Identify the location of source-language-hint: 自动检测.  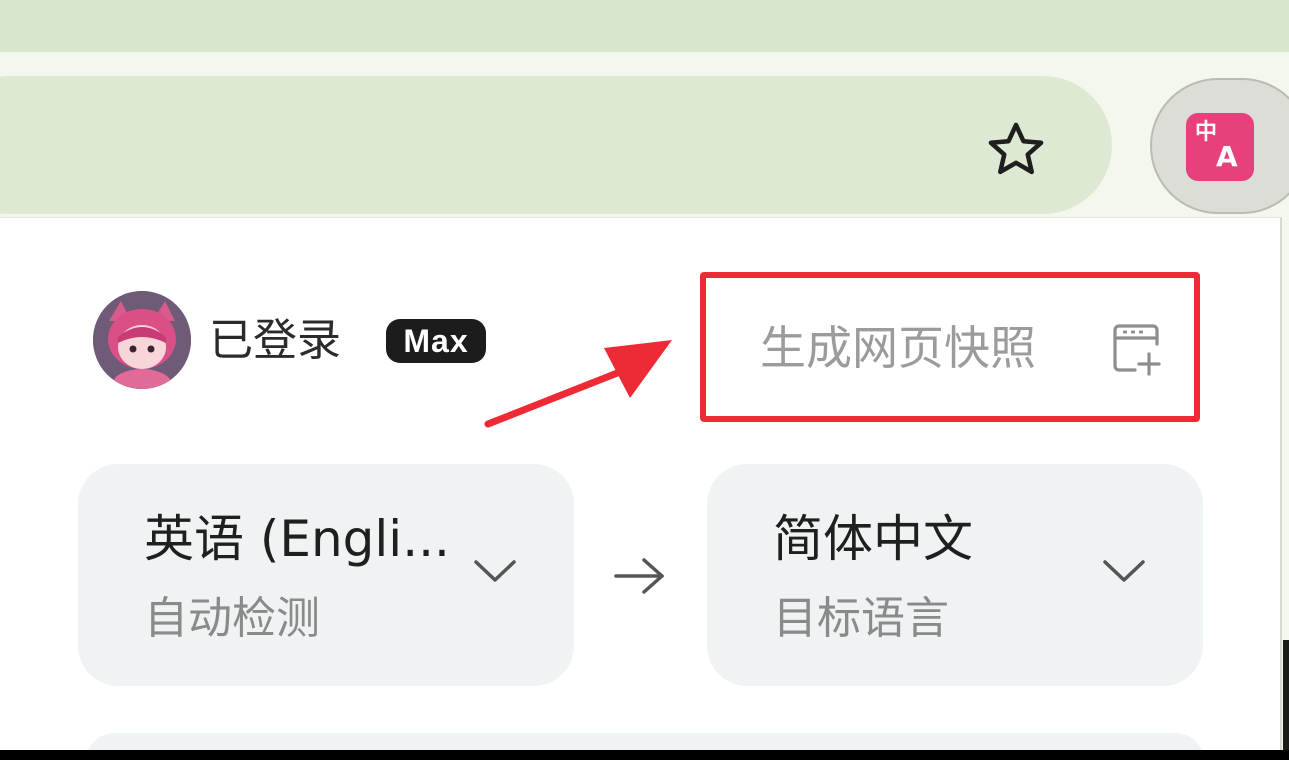
(232, 618).